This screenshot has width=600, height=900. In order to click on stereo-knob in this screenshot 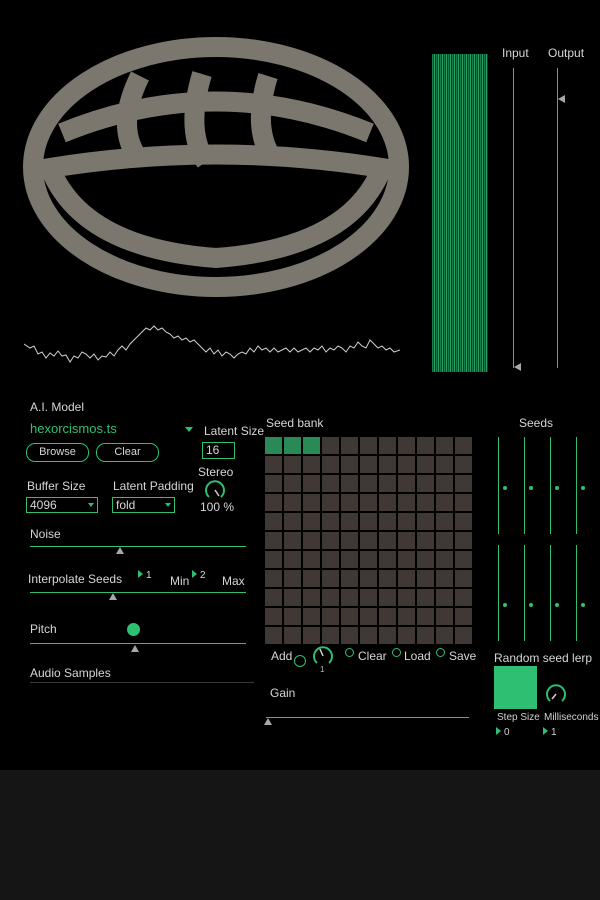, I will do `click(215, 490)`.